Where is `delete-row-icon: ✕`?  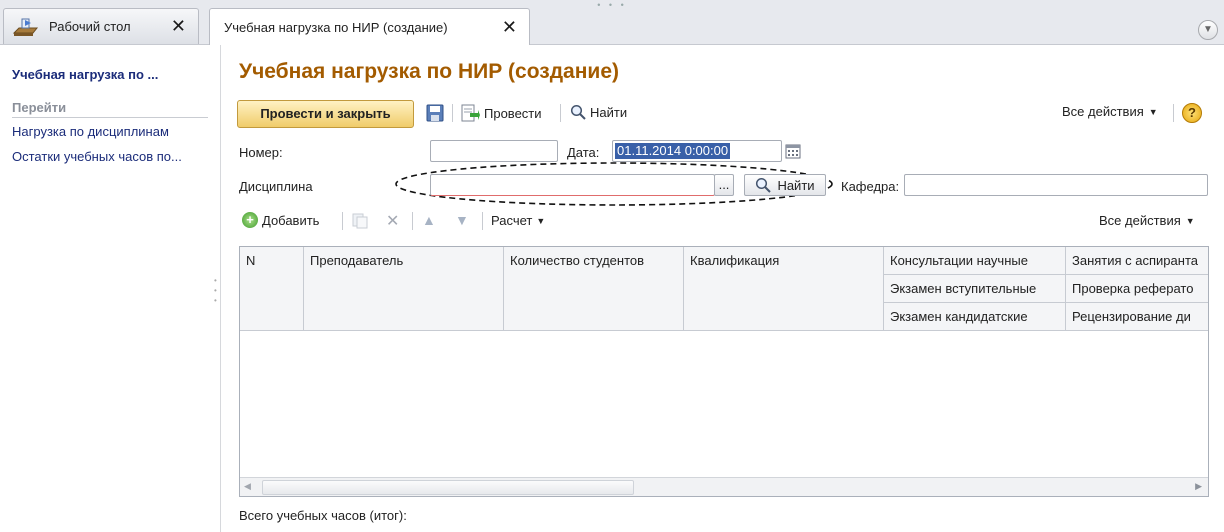
delete-row-icon: ✕ is located at coordinates (392, 221).